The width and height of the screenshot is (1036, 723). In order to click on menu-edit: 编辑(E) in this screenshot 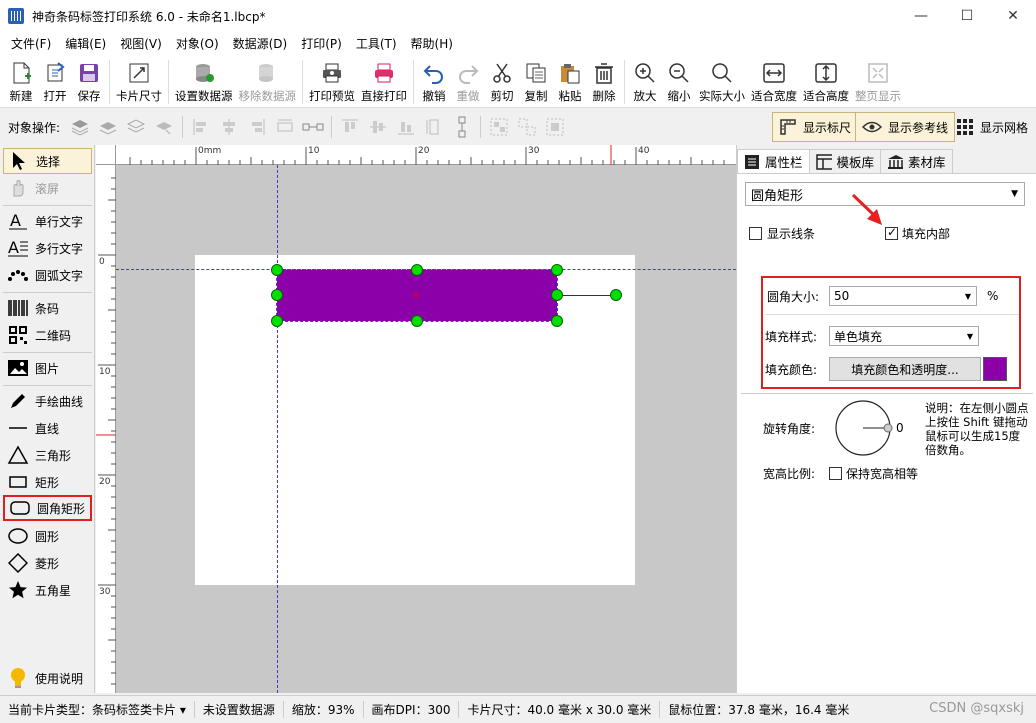, I will do `click(85, 44)`.